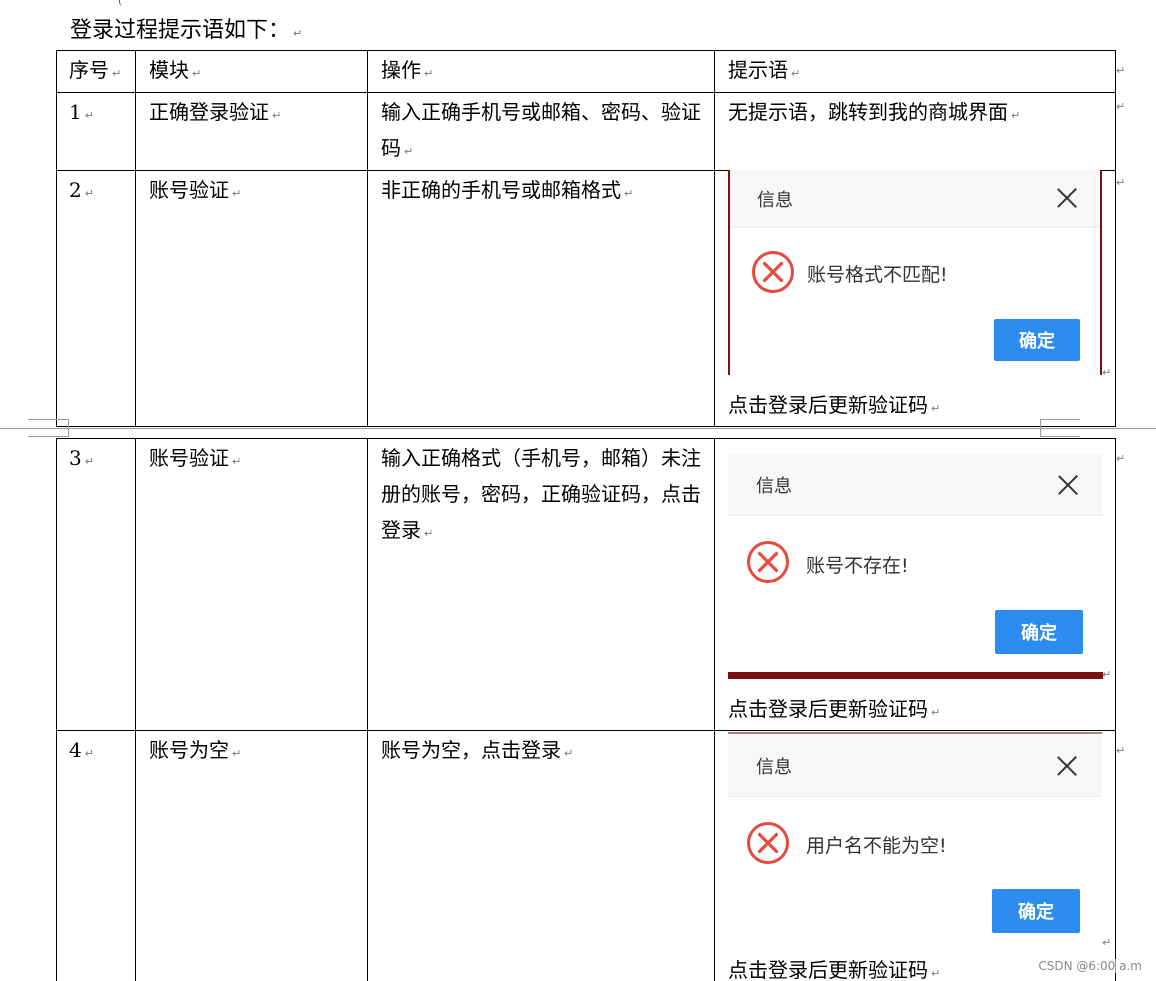 This screenshot has width=1156, height=981. I want to click on row-num-cell: 2 ↵, so click(96, 298).